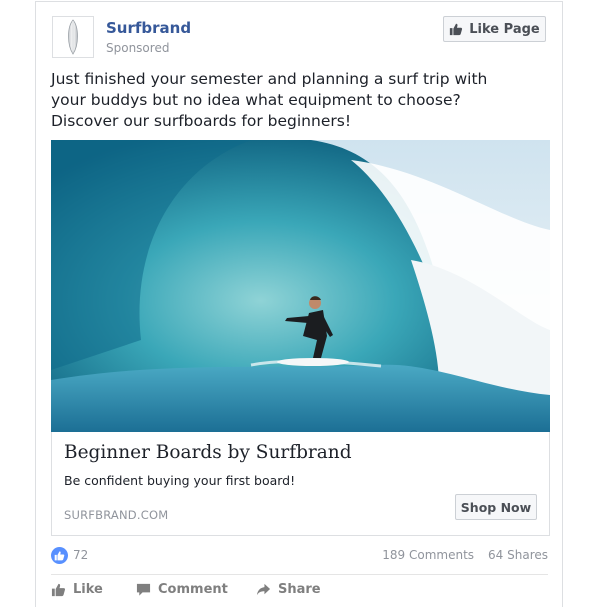 Image resolution: width=600 pixels, height=607 pixels. What do you see at coordinates (80, 555) in the screenshot?
I see `like-count: 72` at bounding box center [80, 555].